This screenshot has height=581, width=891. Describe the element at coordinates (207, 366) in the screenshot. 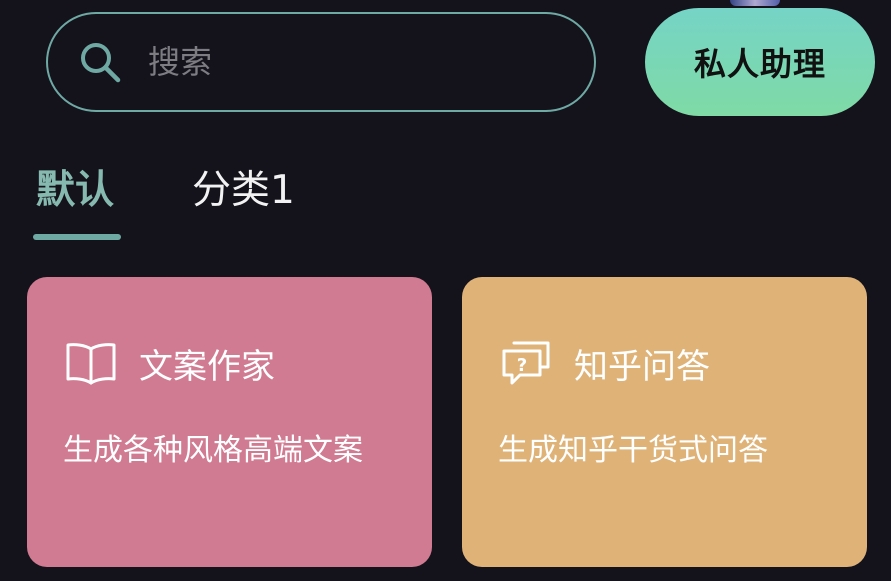

I see `card-title: 文案作家` at that location.